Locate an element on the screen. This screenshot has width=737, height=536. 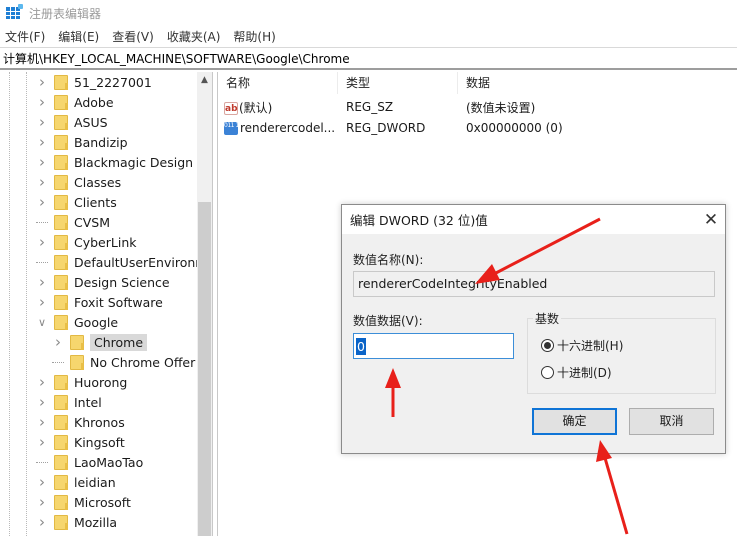
tree-item: › ASUS is located at coordinates (72, 122).